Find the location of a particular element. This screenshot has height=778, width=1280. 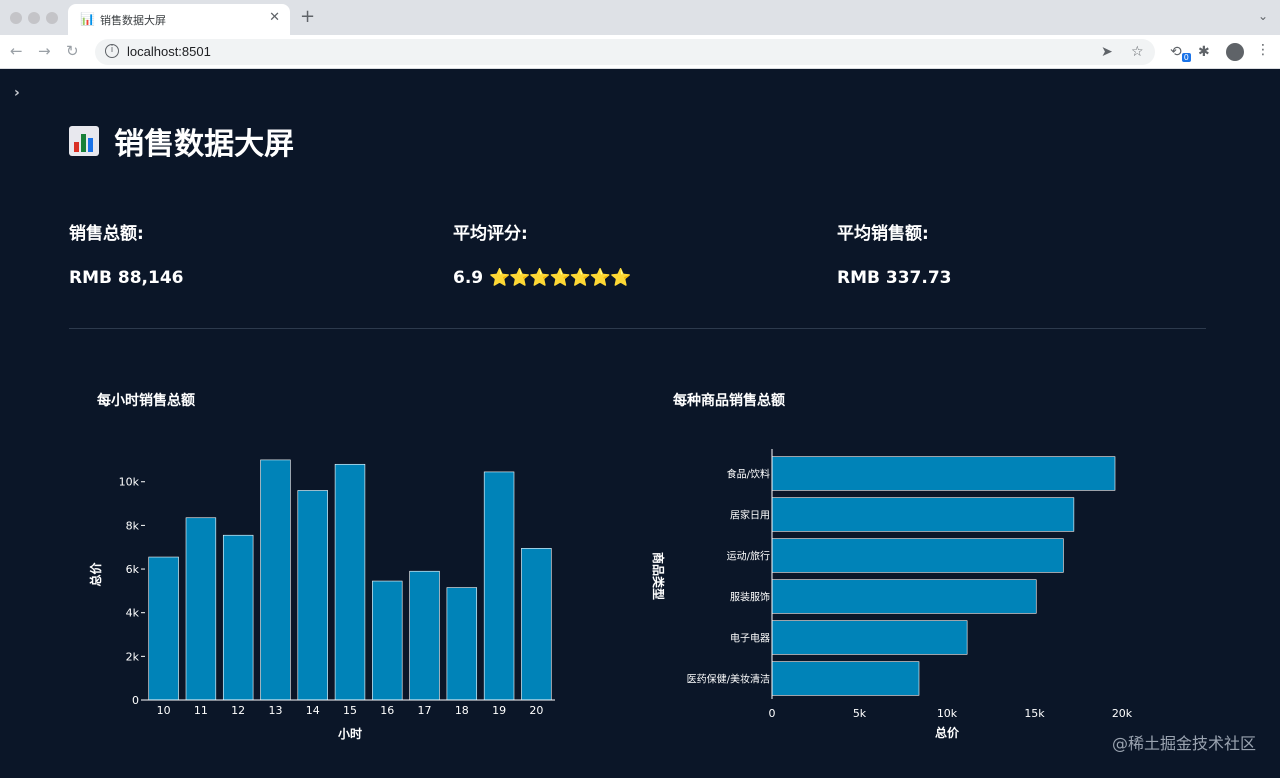

bar-chart-icon: 📊 is located at coordinates (87, 19).